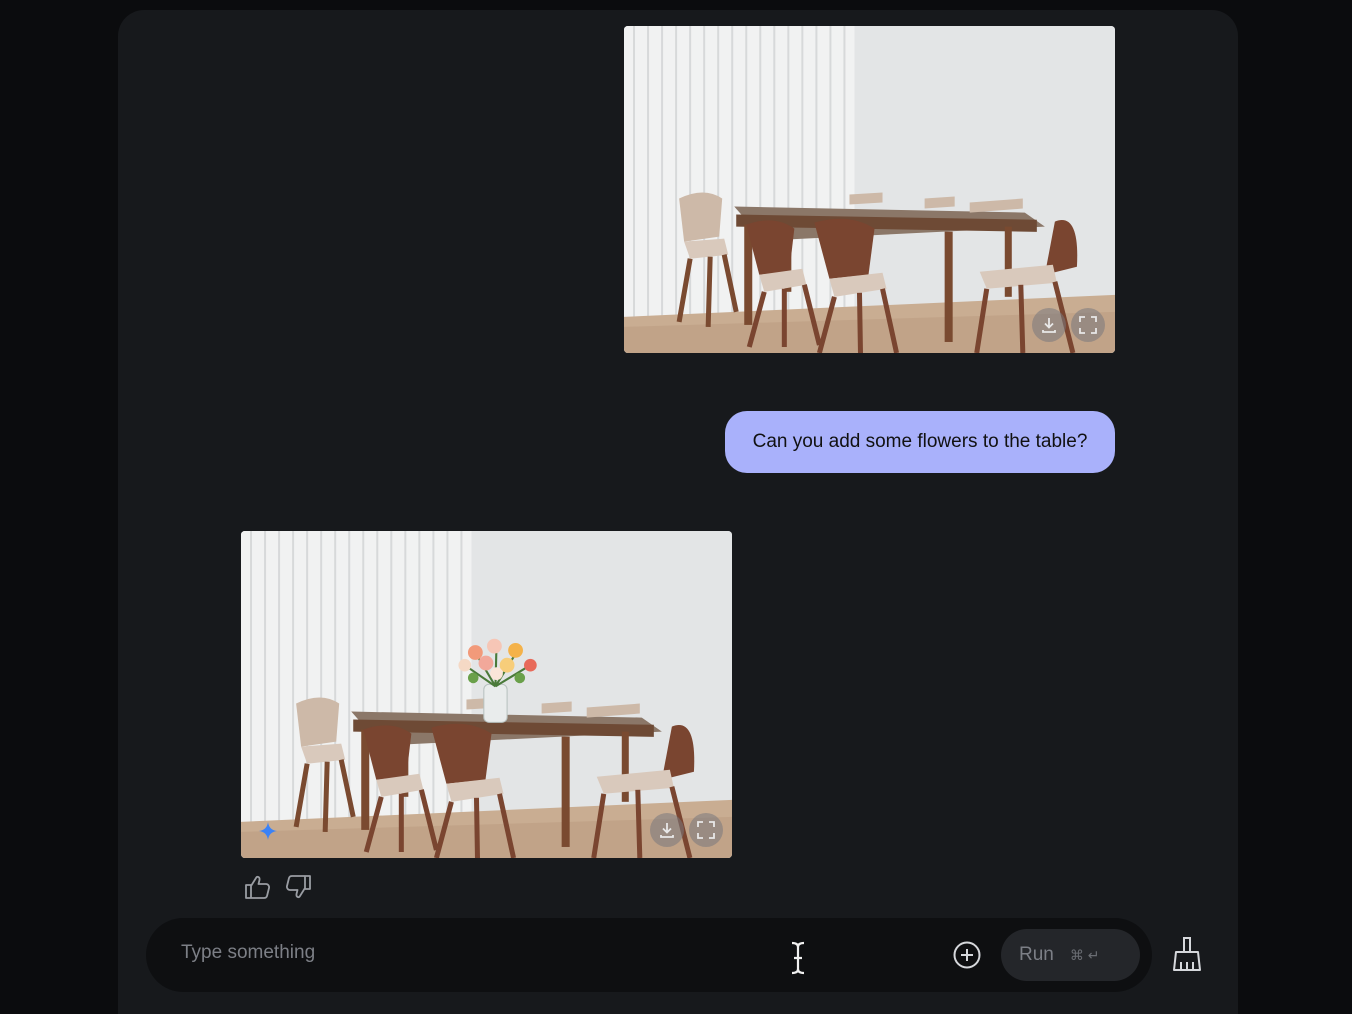 The height and width of the screenshot is (1014, 1352). I want to click on run-label: Run, so click(1036, 954).